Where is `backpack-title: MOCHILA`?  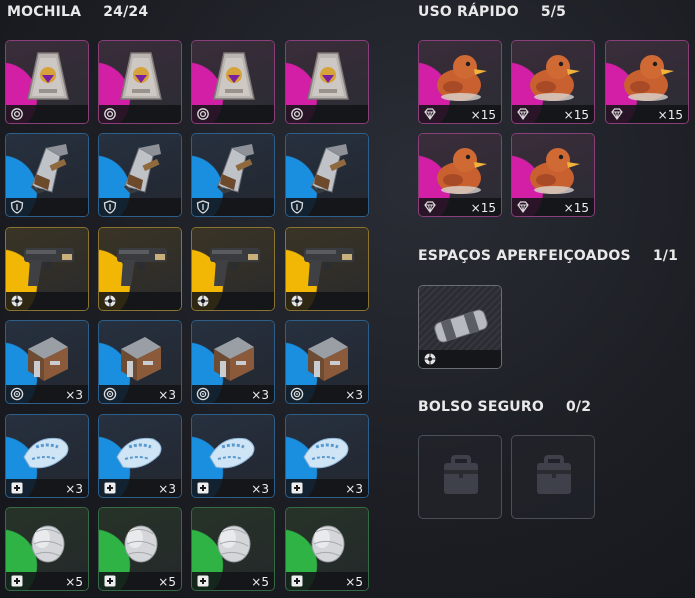
backpack-title: MOCHILA is located at coordinates (44, 12).